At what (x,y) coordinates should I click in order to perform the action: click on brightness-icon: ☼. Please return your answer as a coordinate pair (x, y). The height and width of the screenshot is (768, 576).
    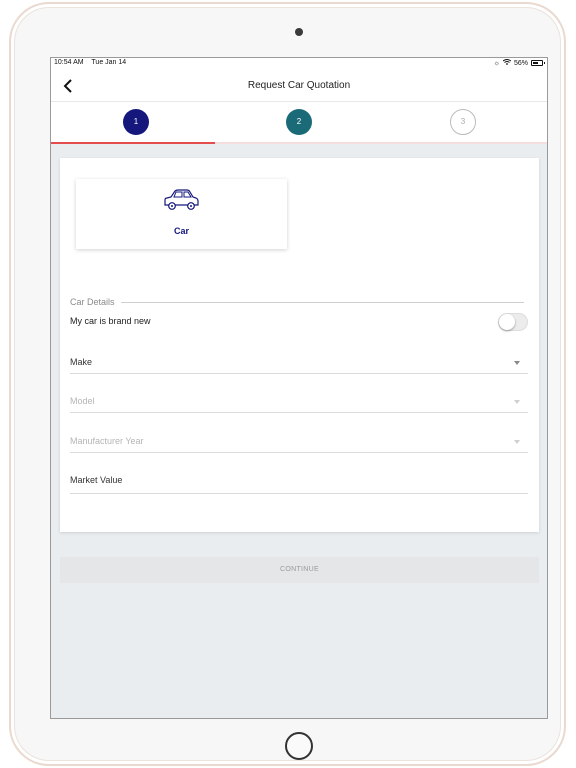
    Looking at the image, I should click on (496, 63).